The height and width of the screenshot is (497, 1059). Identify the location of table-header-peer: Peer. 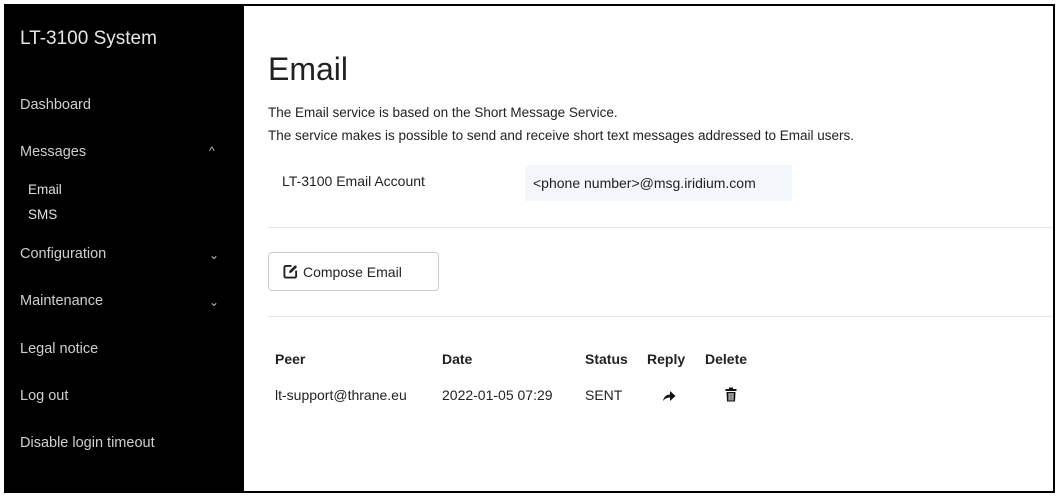
(290, 359).